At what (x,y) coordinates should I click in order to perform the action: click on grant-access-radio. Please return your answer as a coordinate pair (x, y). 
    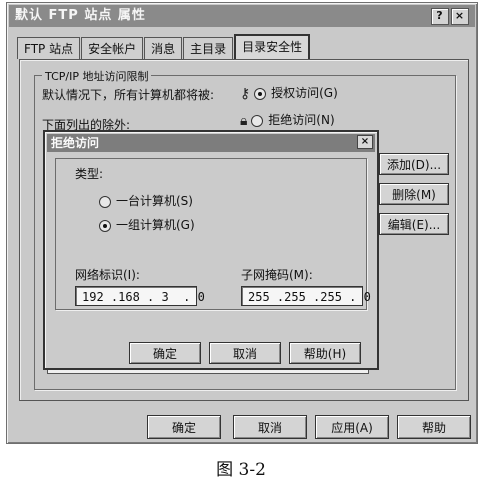
    Looking at the image, I should click on (260, 93).